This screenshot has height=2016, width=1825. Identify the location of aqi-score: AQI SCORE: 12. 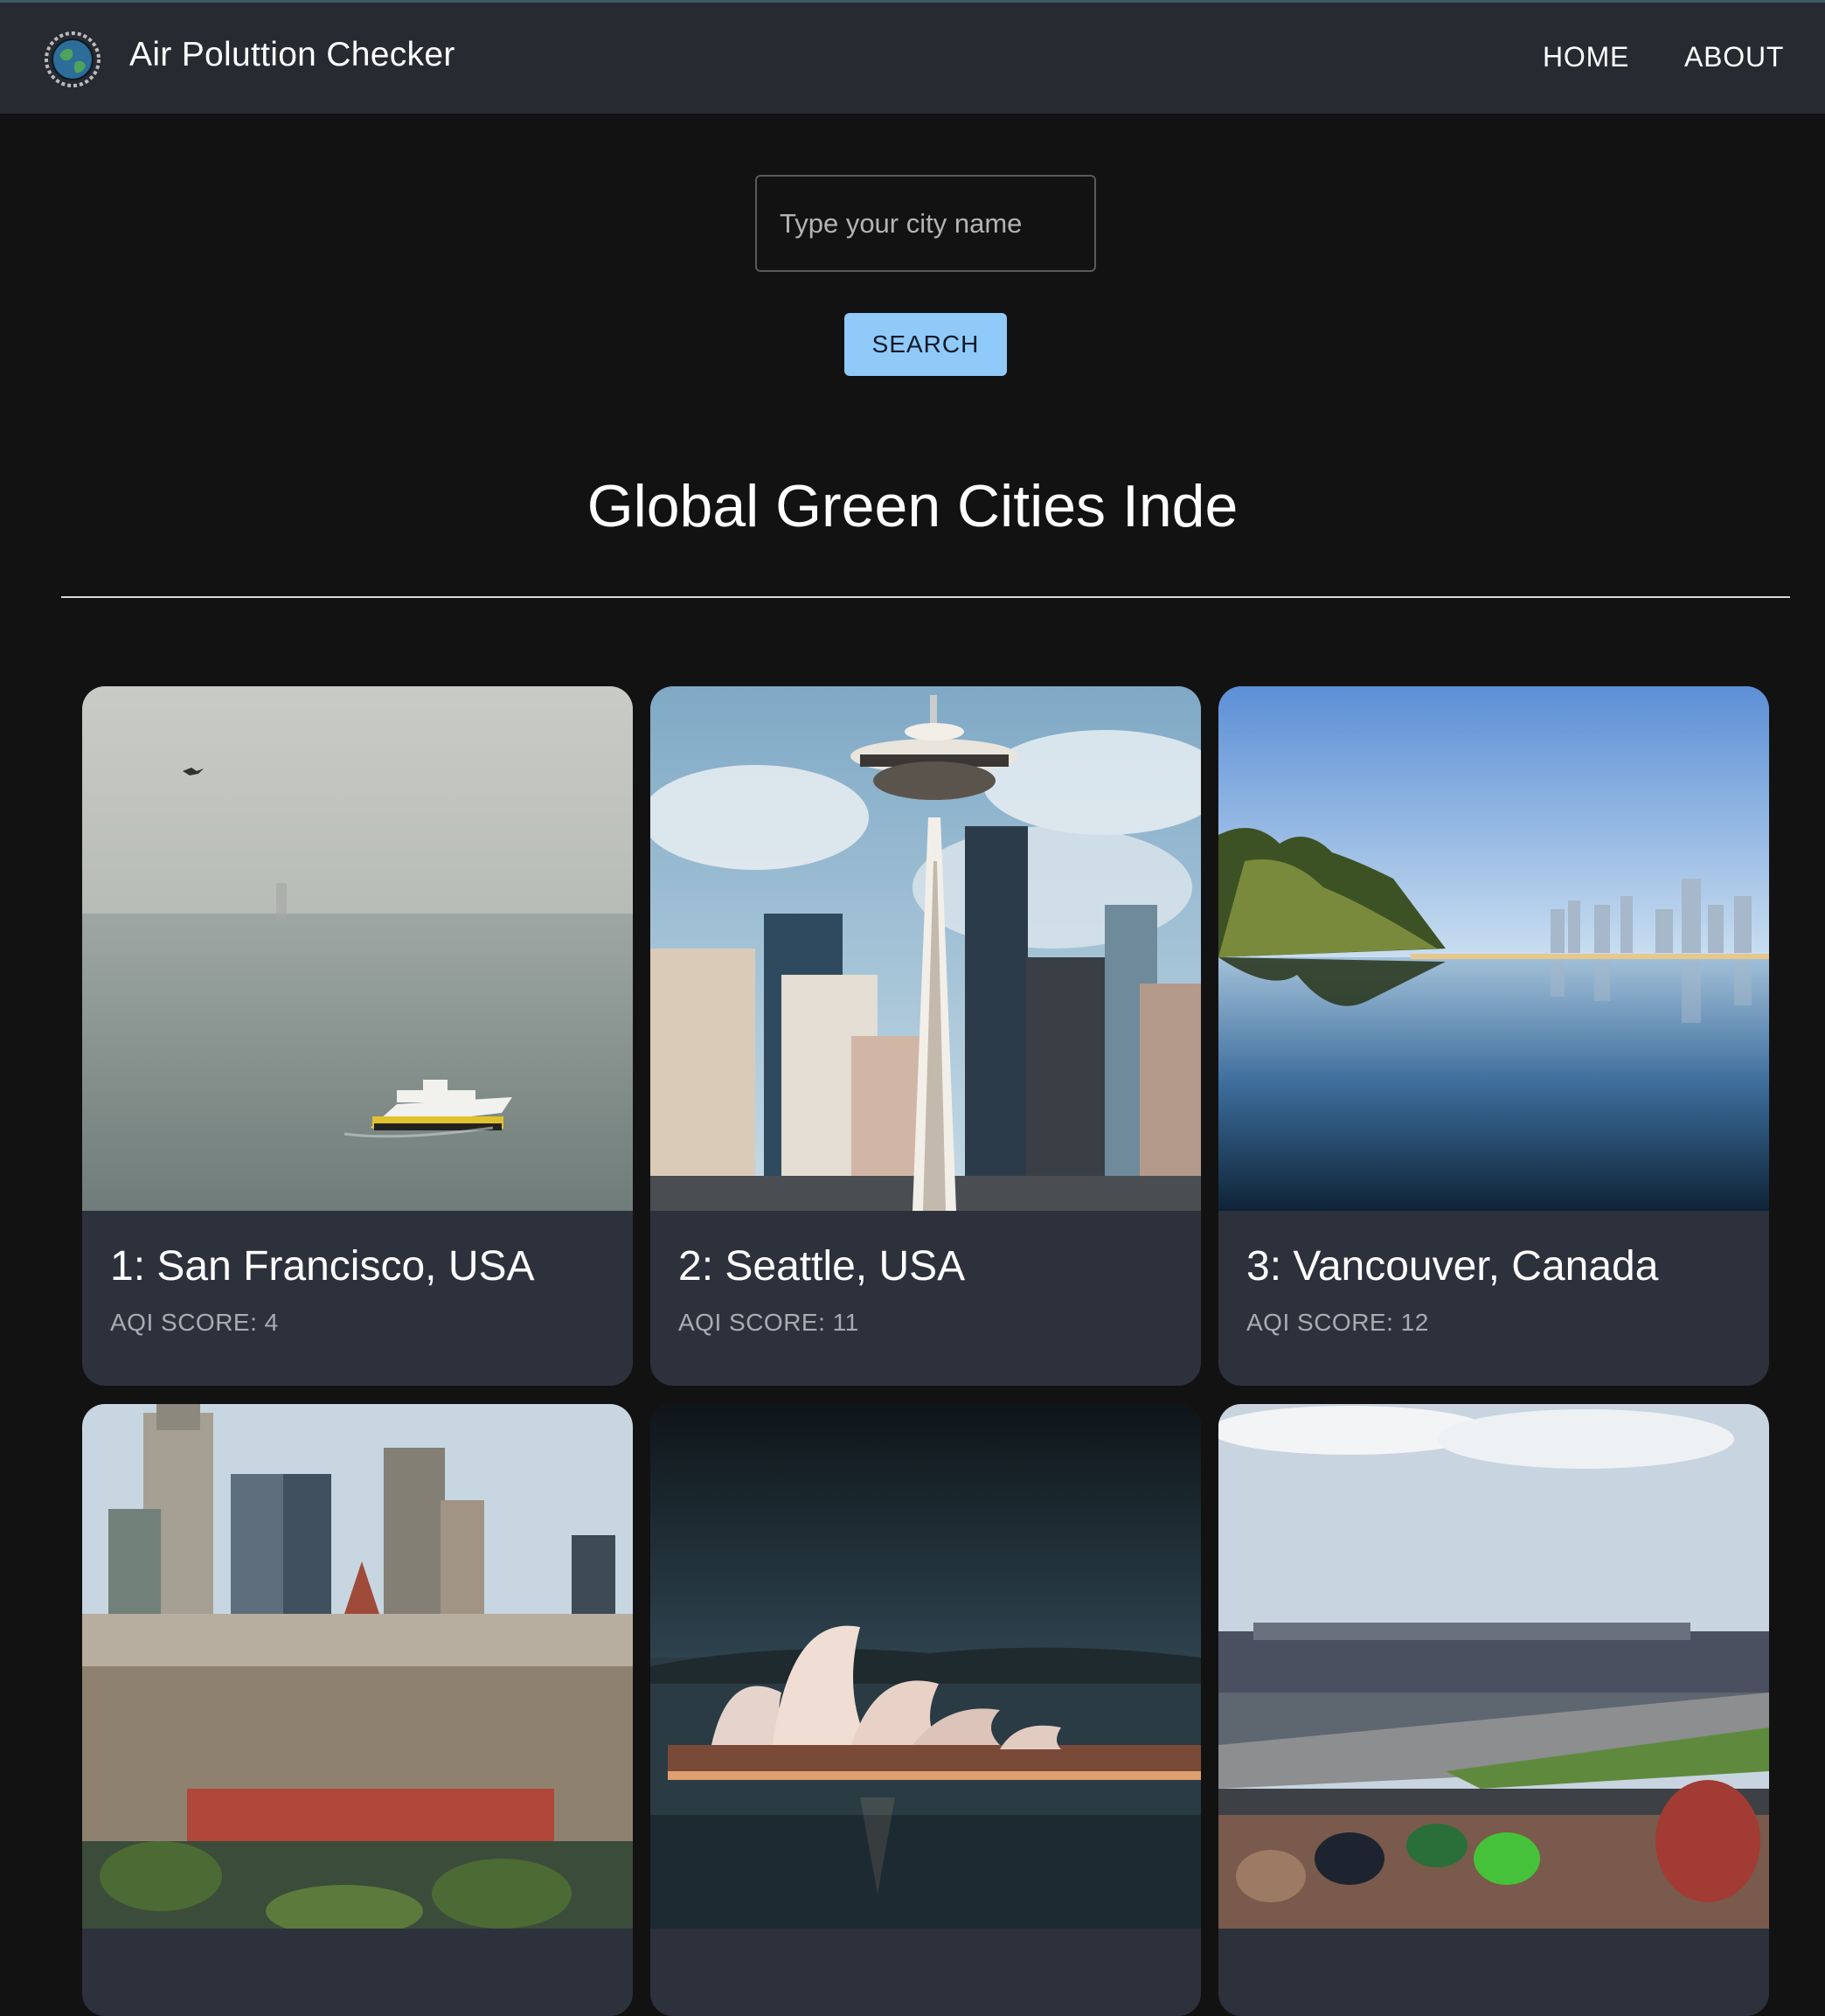
(1337, 1322).